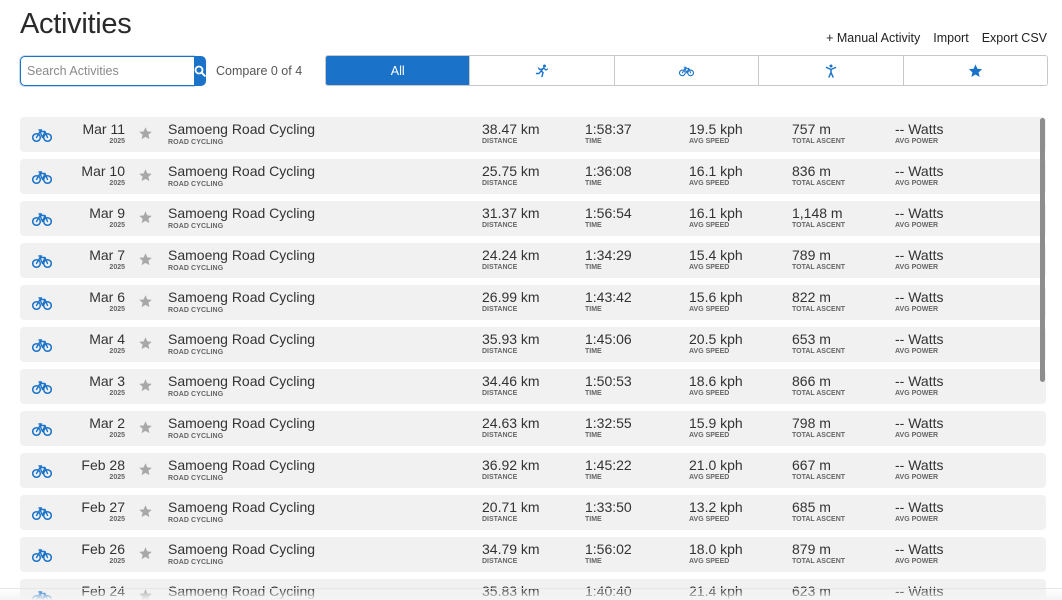 The height and width of the screenshot is (600, 1062). Describe the element at coordinates (107, 339) in the screenshot. I see `activity-date: Mar 4` at that location.